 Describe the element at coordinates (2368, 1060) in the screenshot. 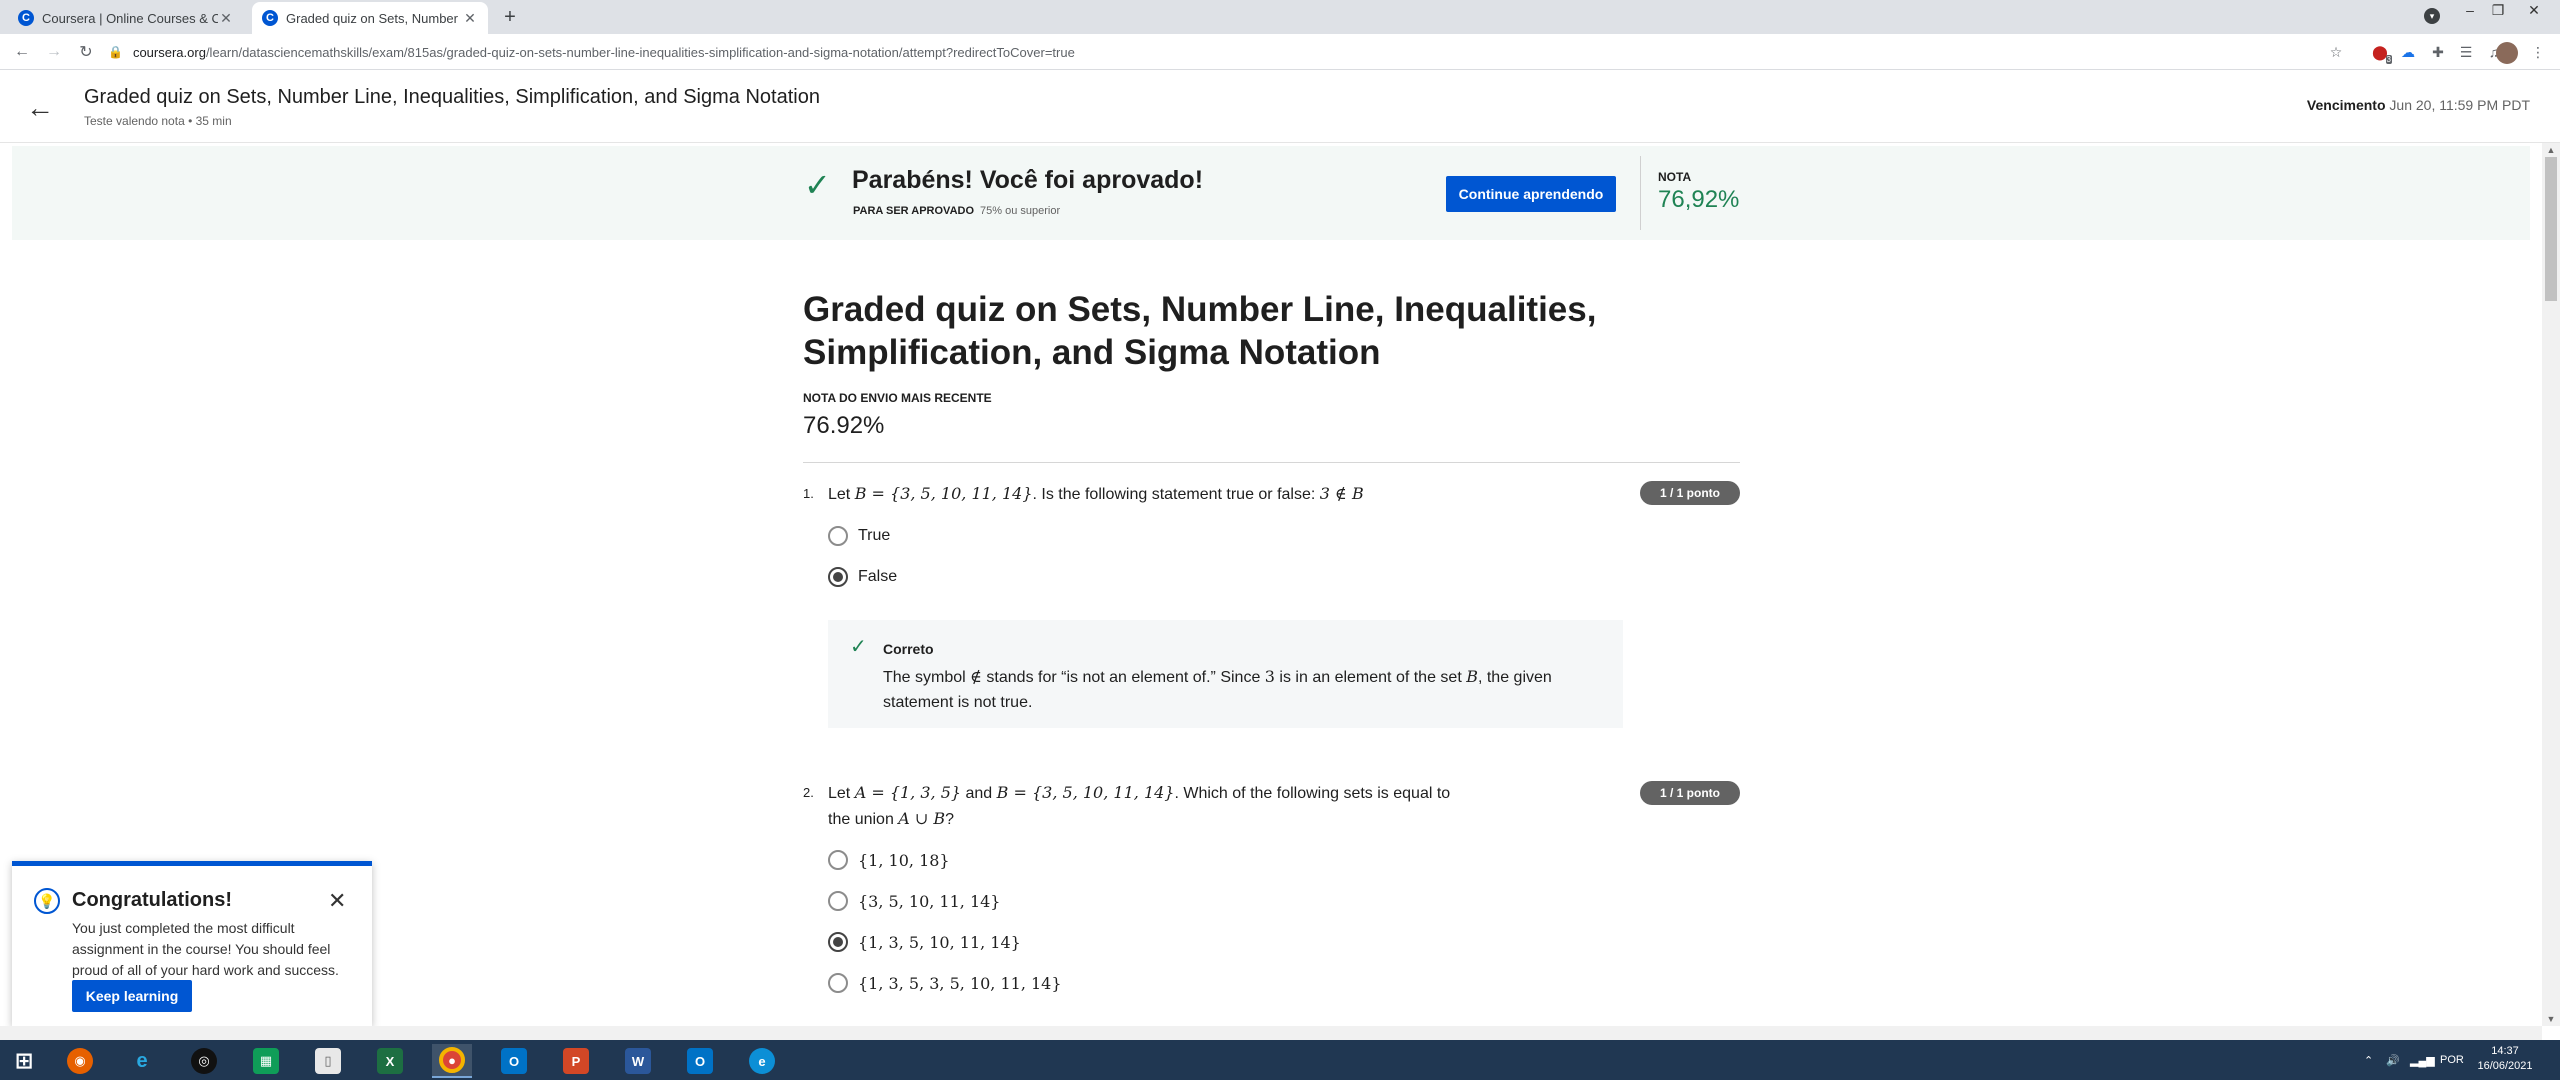

I see `tray-chevron-icon: ⌃` at that location.